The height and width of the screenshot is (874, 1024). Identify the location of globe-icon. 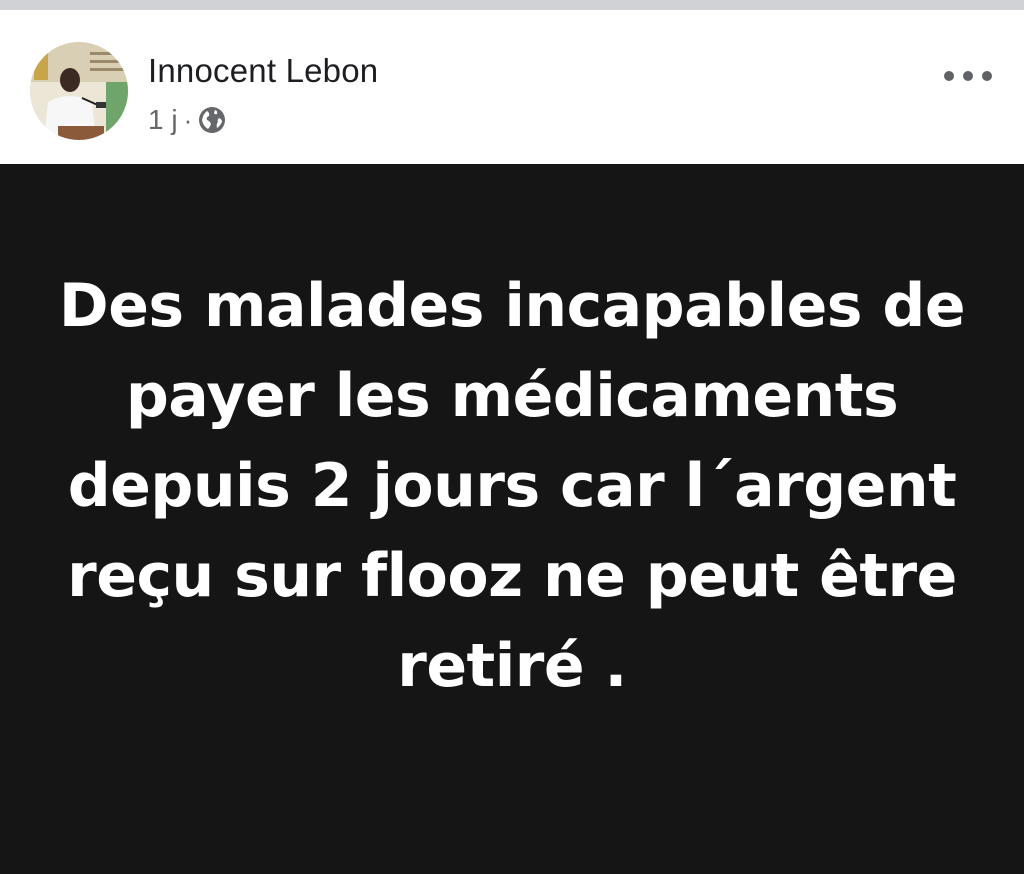
(212, 120).